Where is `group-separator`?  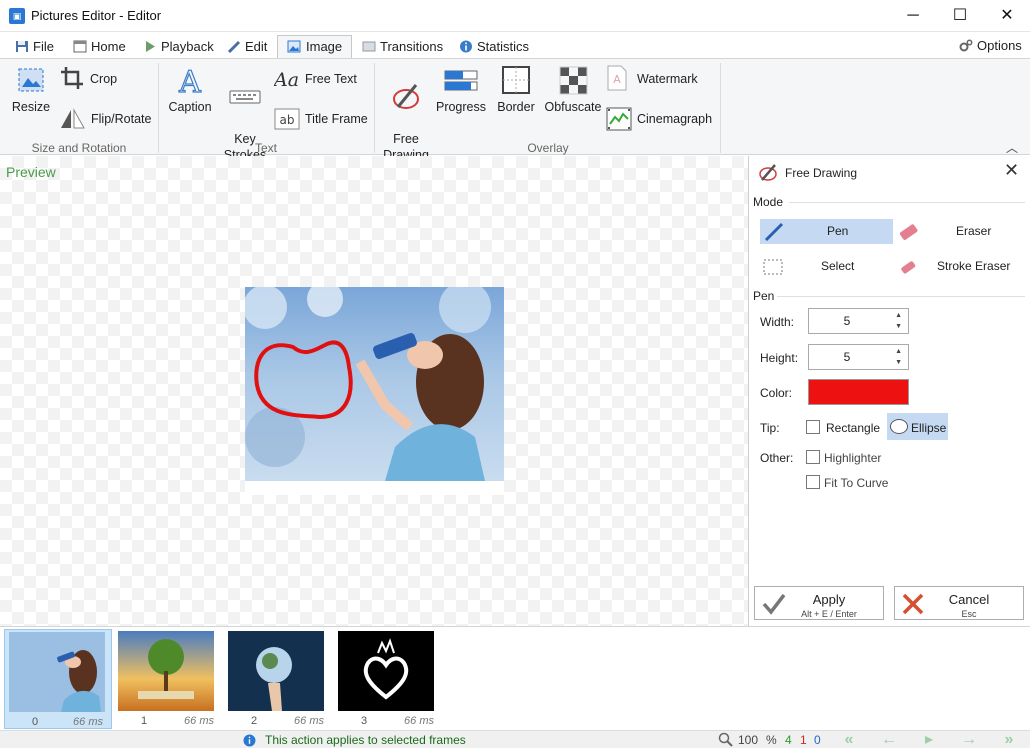 group-separator is located at coordinates (720, 108).